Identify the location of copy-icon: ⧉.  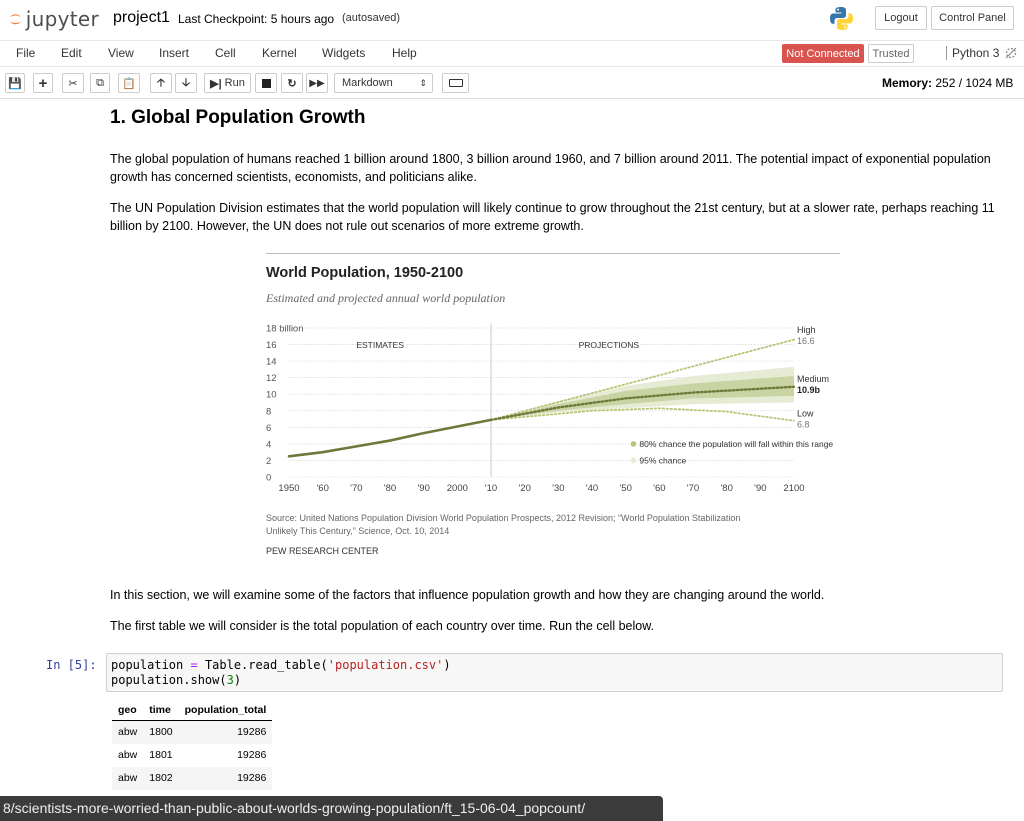
(100, 82).